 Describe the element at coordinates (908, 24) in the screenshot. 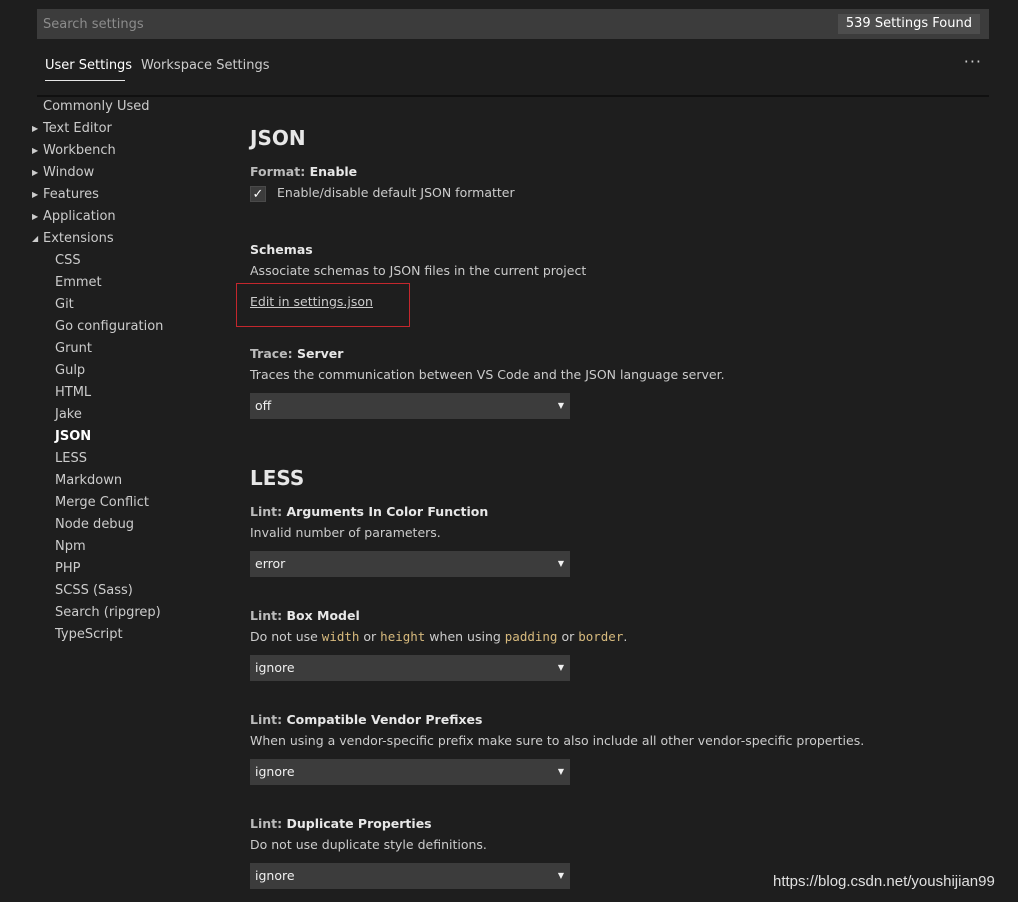

I see `settings-count-badge: 539 Settings Found` at that location.